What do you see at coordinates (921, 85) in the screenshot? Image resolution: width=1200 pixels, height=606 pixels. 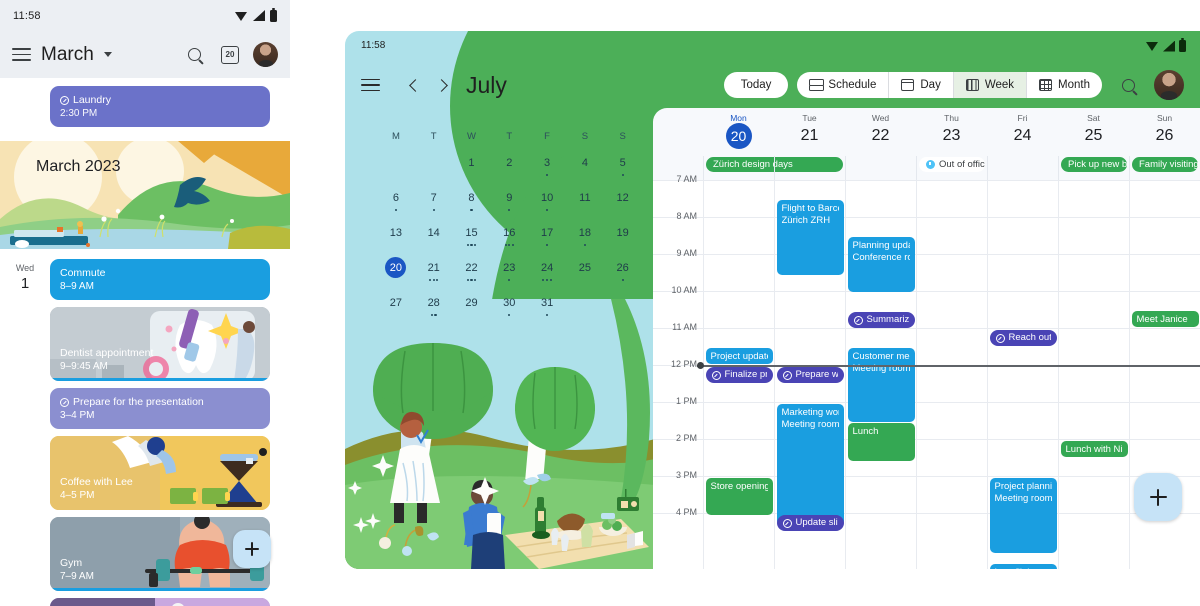 I see `tab-day: Day` at bounding box center [921, 85].